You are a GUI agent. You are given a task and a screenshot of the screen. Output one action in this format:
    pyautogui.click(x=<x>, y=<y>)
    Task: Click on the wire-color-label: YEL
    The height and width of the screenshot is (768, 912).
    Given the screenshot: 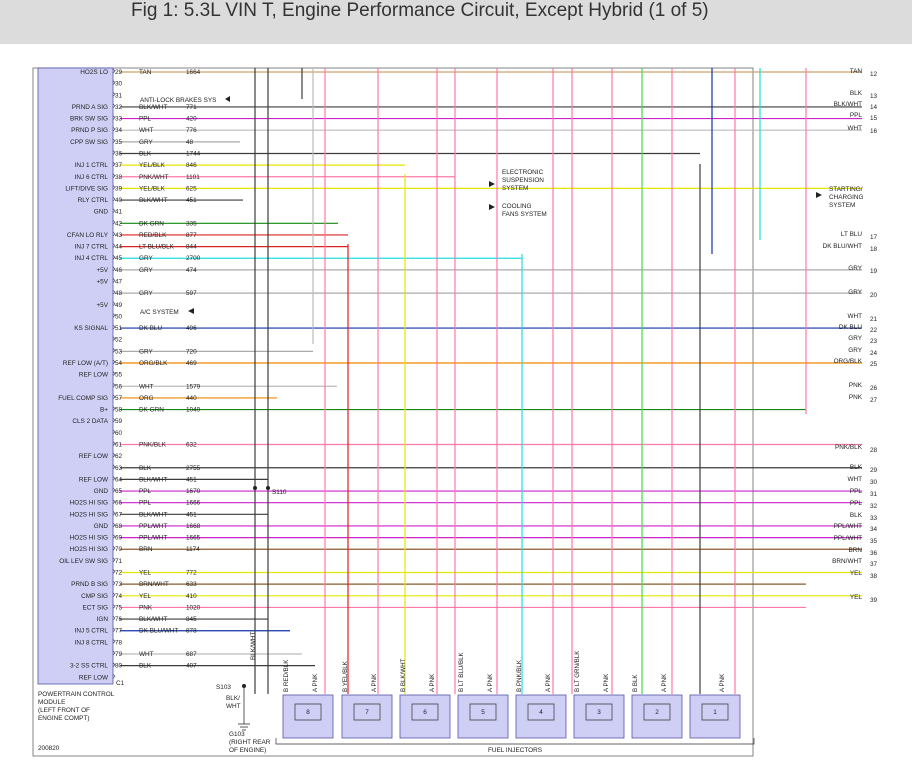 What is the action you would take?
    pyautogui.click(x=145, y=573)
    